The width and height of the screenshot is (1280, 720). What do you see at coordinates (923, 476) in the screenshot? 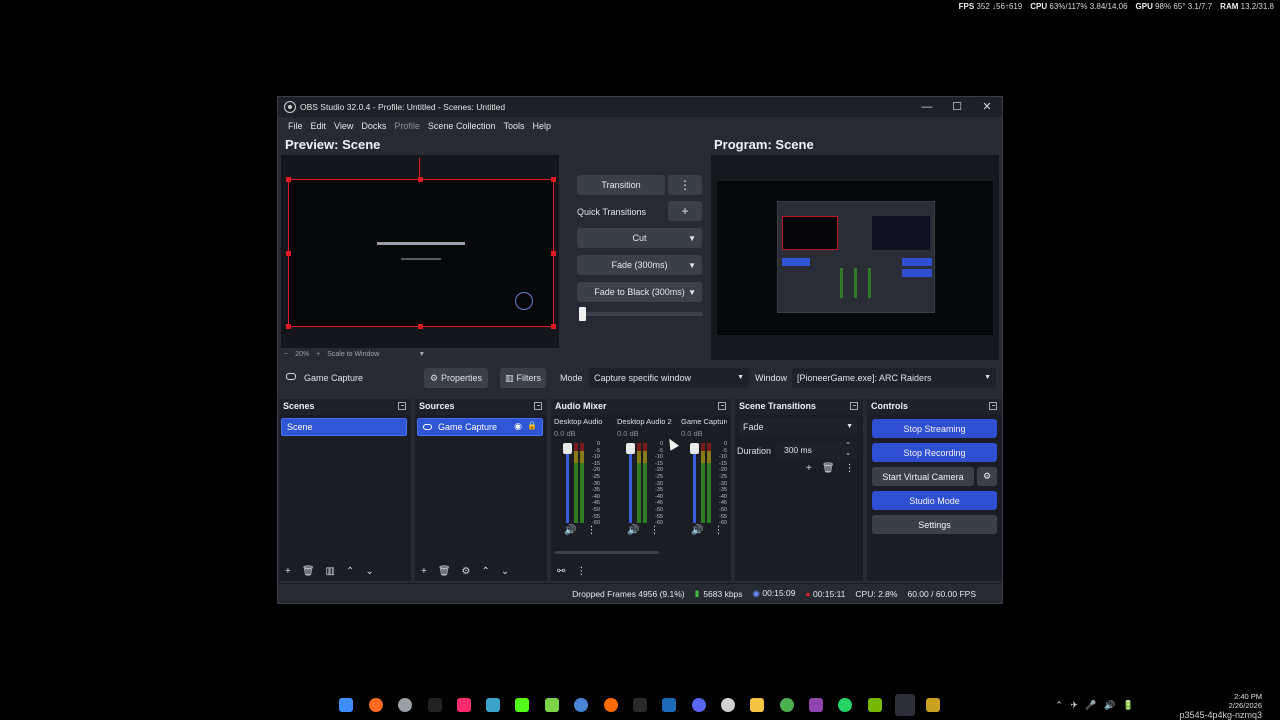
I see `start-virtual-camera-button: Start Virtual Camera` at bounding box center [923, 476].